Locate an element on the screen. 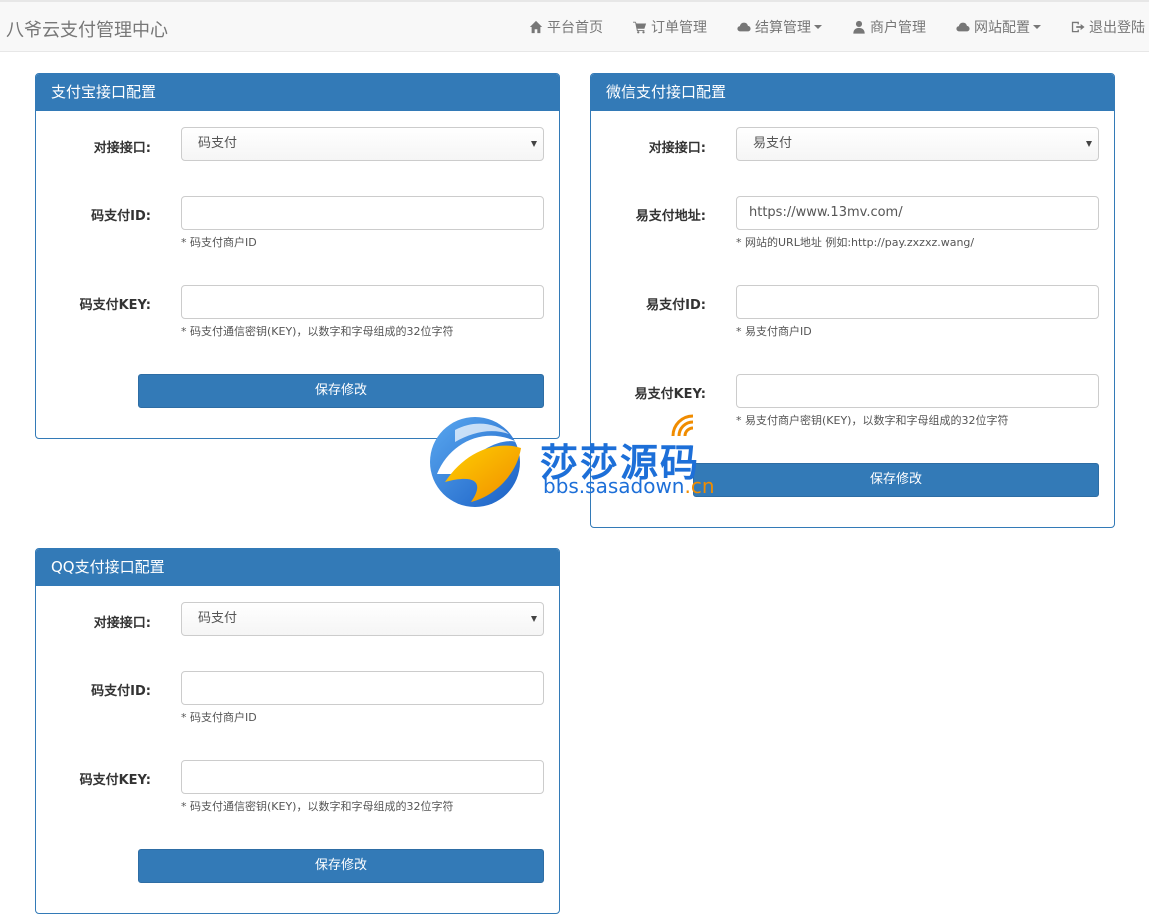 The height and width of the screenshot is (921, 1149). panel-title: QQ支付接口配置 is located at coordinates (297, 567).